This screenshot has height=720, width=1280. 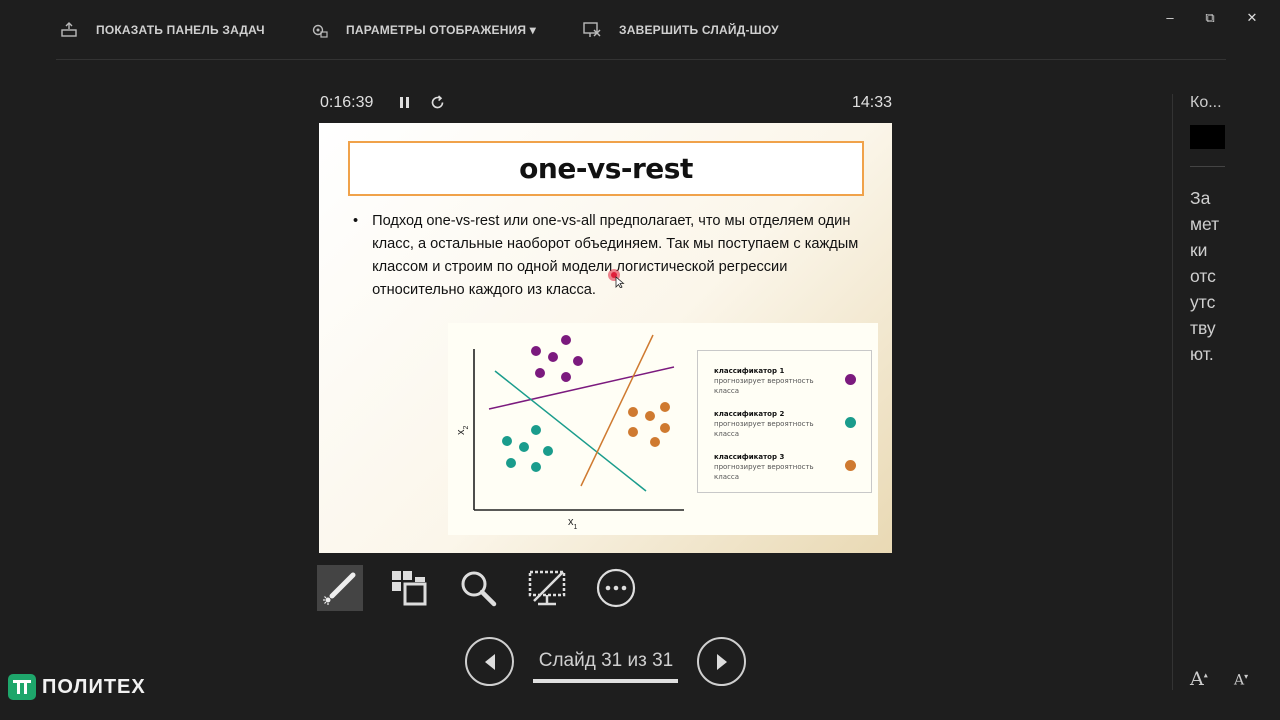 I want to click on pause-button, so click(x=405, y=105).